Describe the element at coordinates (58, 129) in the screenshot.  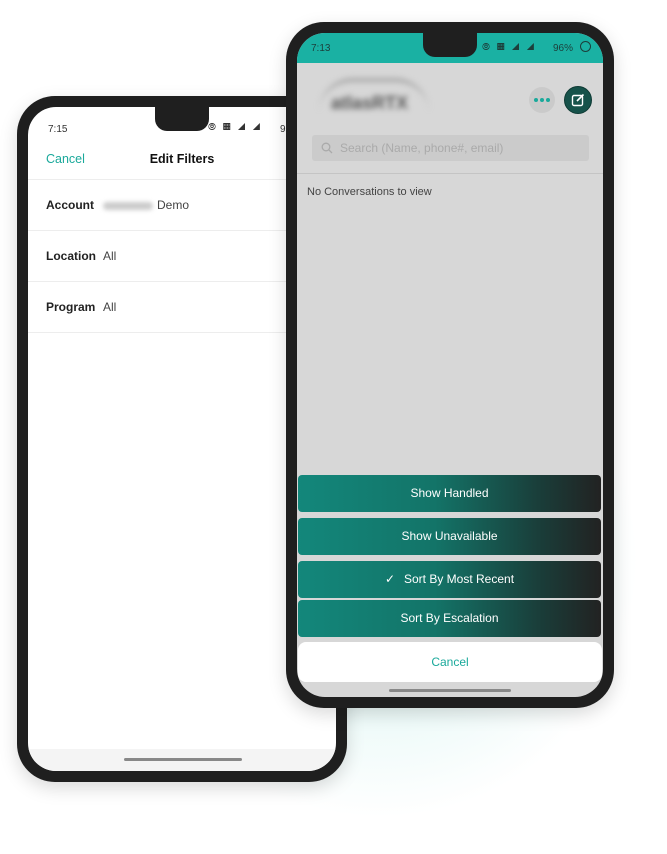
I see `status-time: 7:15` at that location.